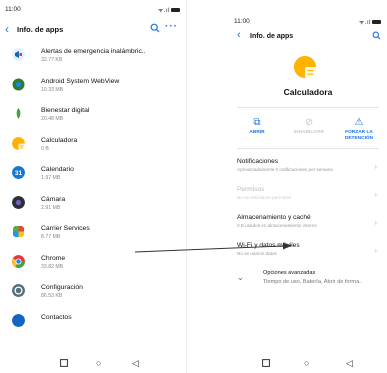 This screenshot has width=387, height=373. I want to click on open-button: ⧉ ABRIR, so click(257, 126).